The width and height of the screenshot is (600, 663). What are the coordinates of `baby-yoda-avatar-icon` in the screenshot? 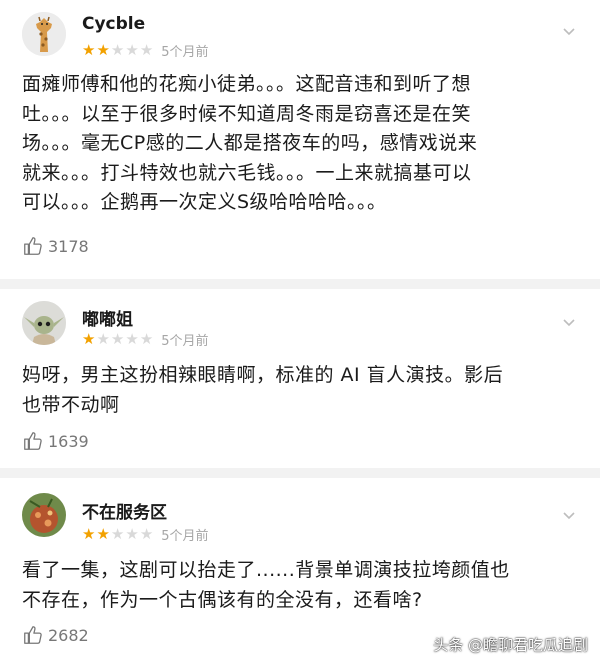 It's located at (44, 323).